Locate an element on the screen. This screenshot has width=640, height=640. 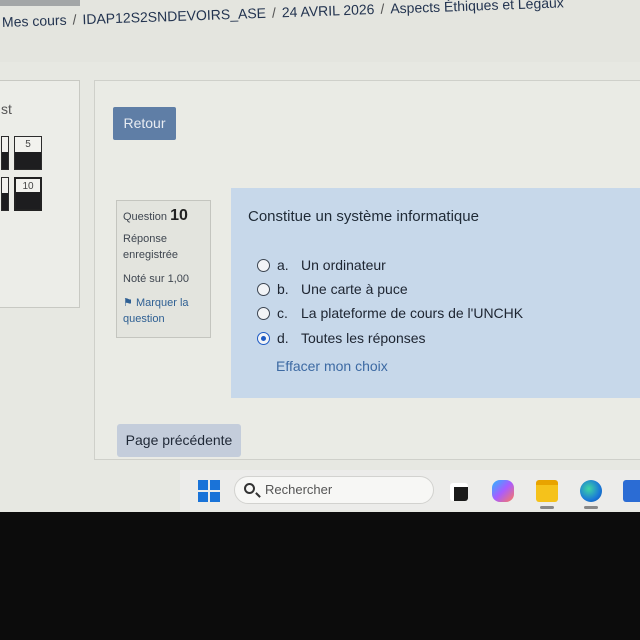
quiz-navigation: st 5 10 is located at coordinates (40, 194).